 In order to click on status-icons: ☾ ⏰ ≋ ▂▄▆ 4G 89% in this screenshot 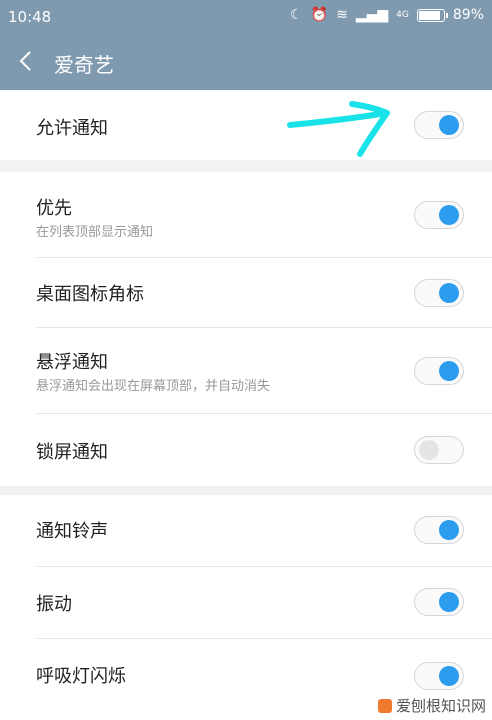, I will do `click(387, 15)`.